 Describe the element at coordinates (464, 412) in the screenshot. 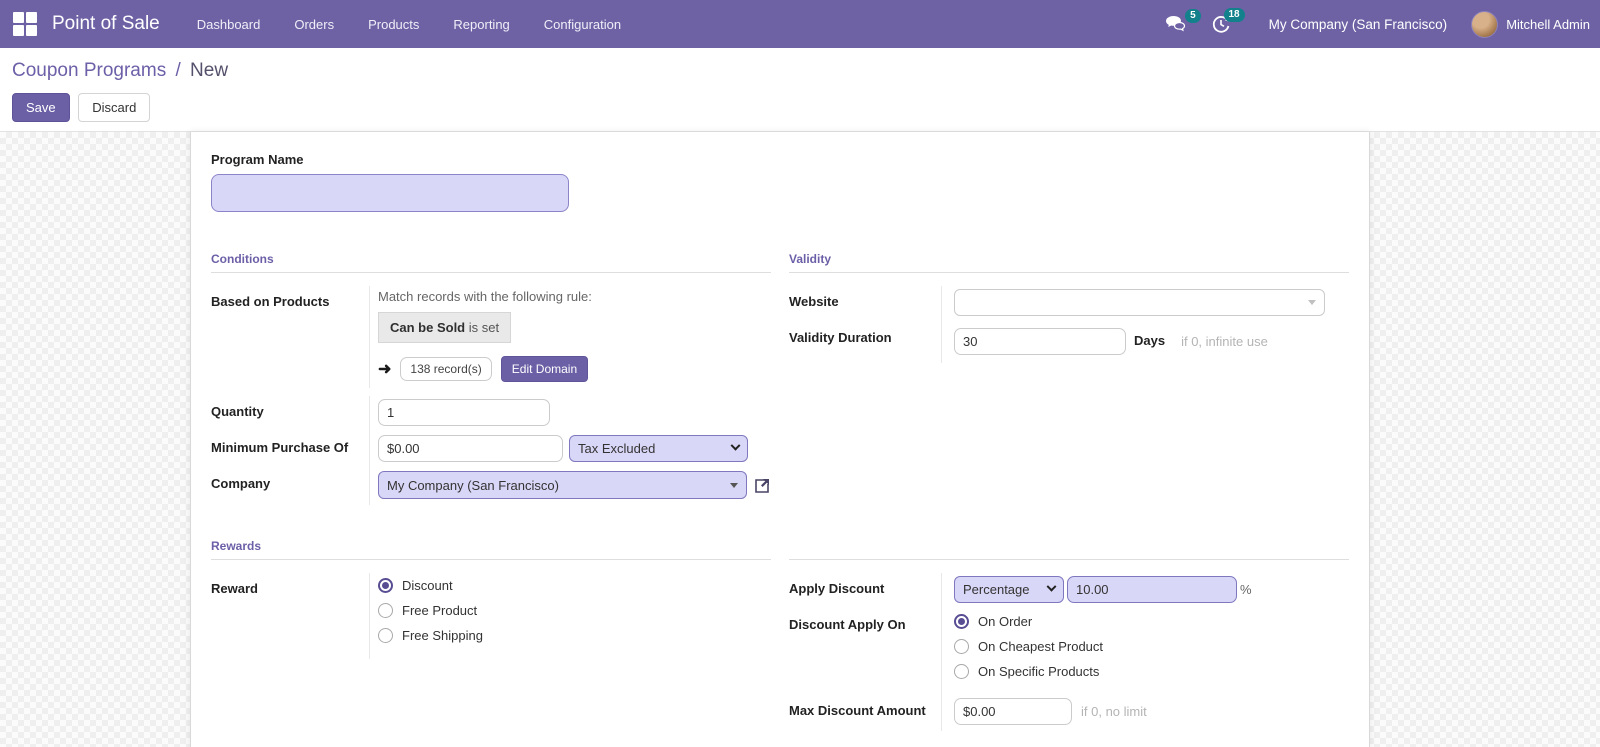

I see `quantity-input` at that location.